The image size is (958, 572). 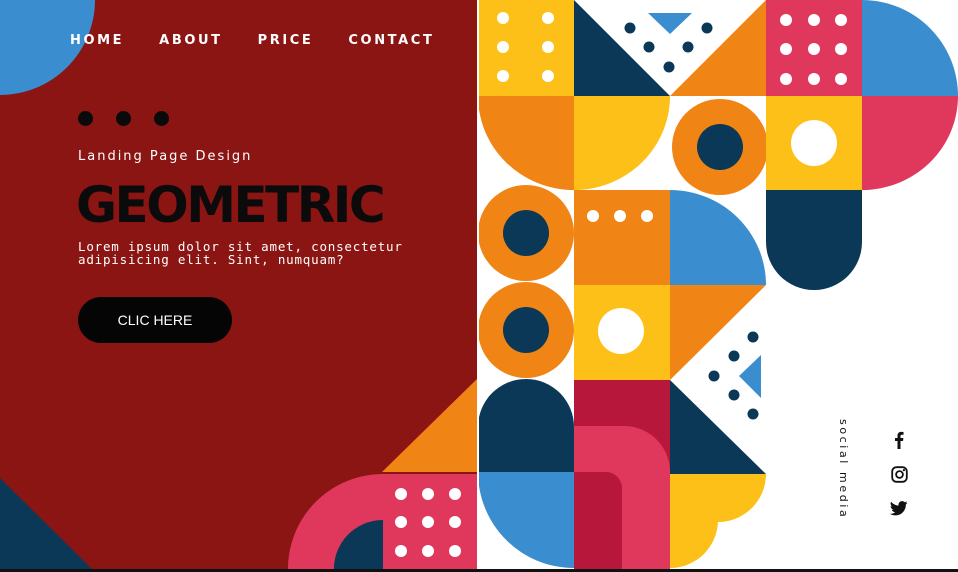 I want to click on social-media-label: social media, so click(x=843, y=469).